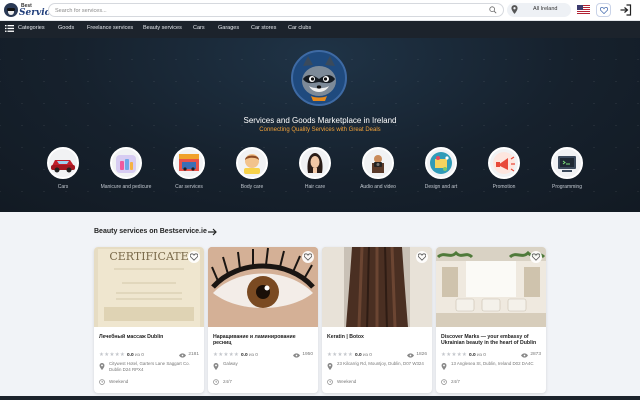  What do you see at coordinates (320, 398) in the screenshot?
I see `footer-strip` at bounding box center [320, 398].